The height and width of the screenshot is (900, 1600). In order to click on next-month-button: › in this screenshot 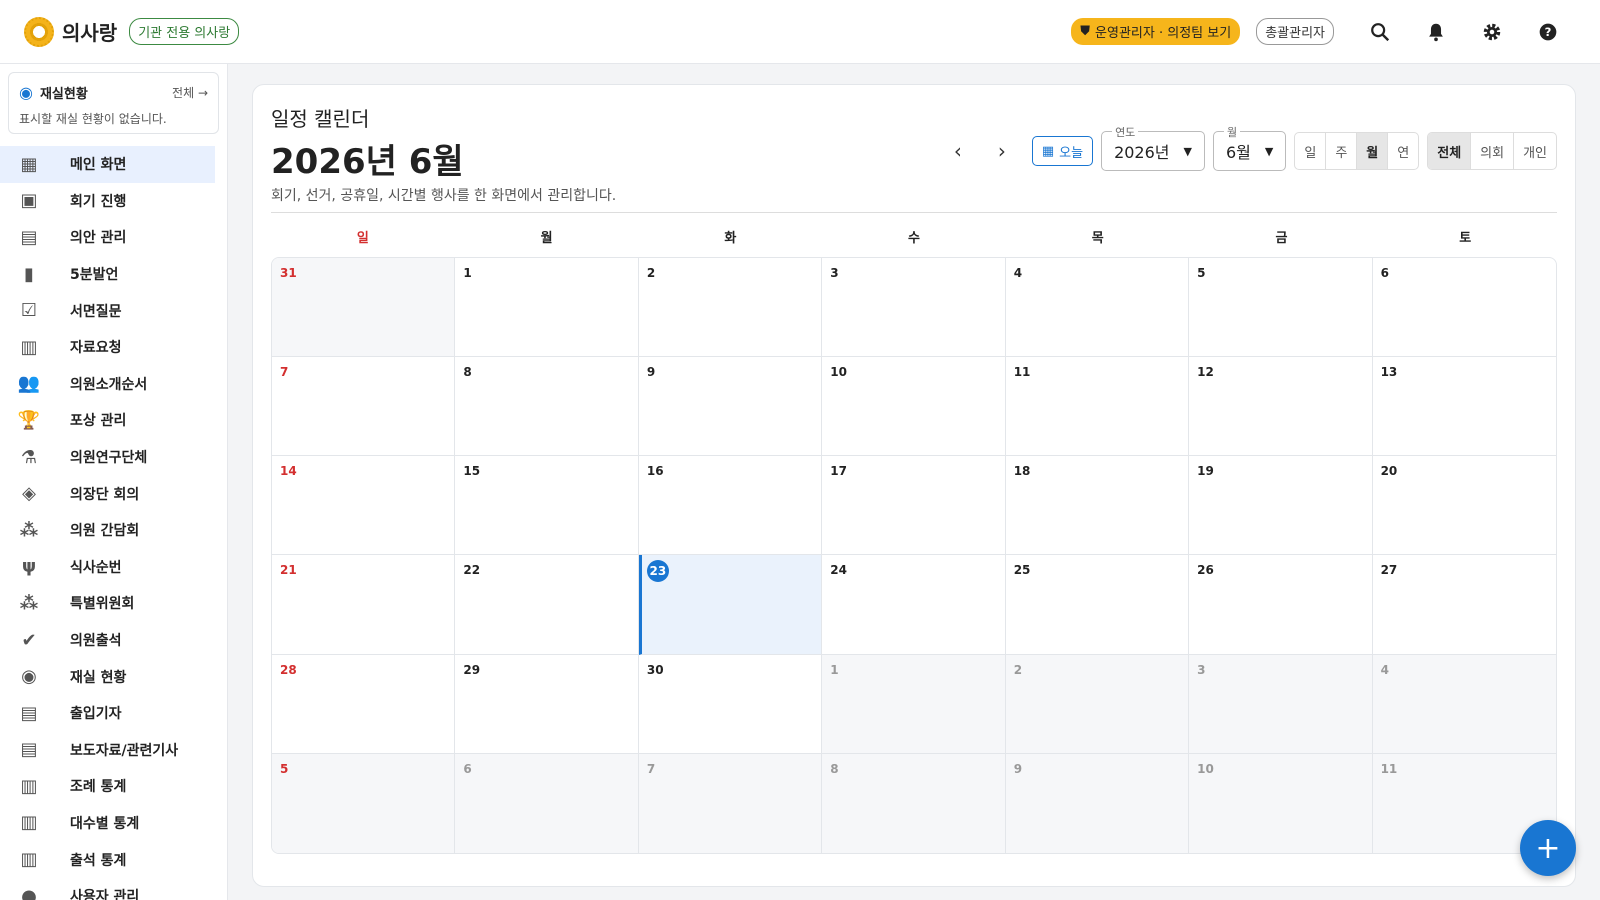, I will do `click(1002, 151)`.